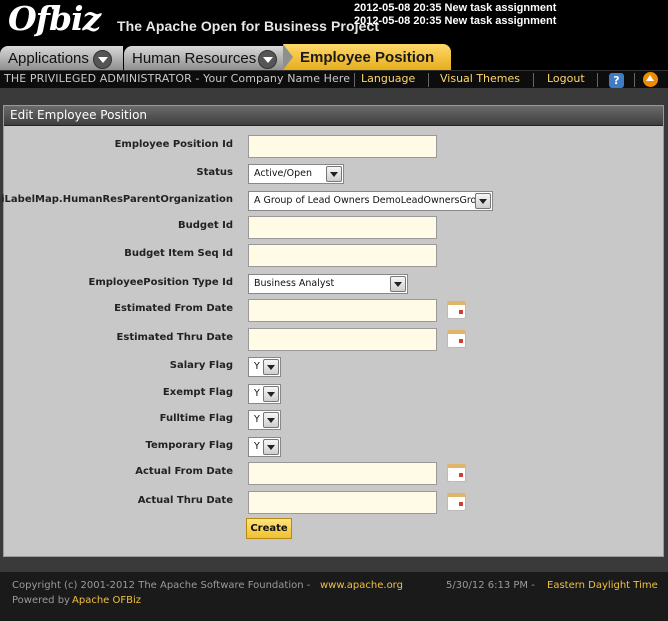 This screenshot has width=668, height=621. Describe the element at coordinates (201, 365) in the screenshot. I see `field-label: Salary Flag` at that location.